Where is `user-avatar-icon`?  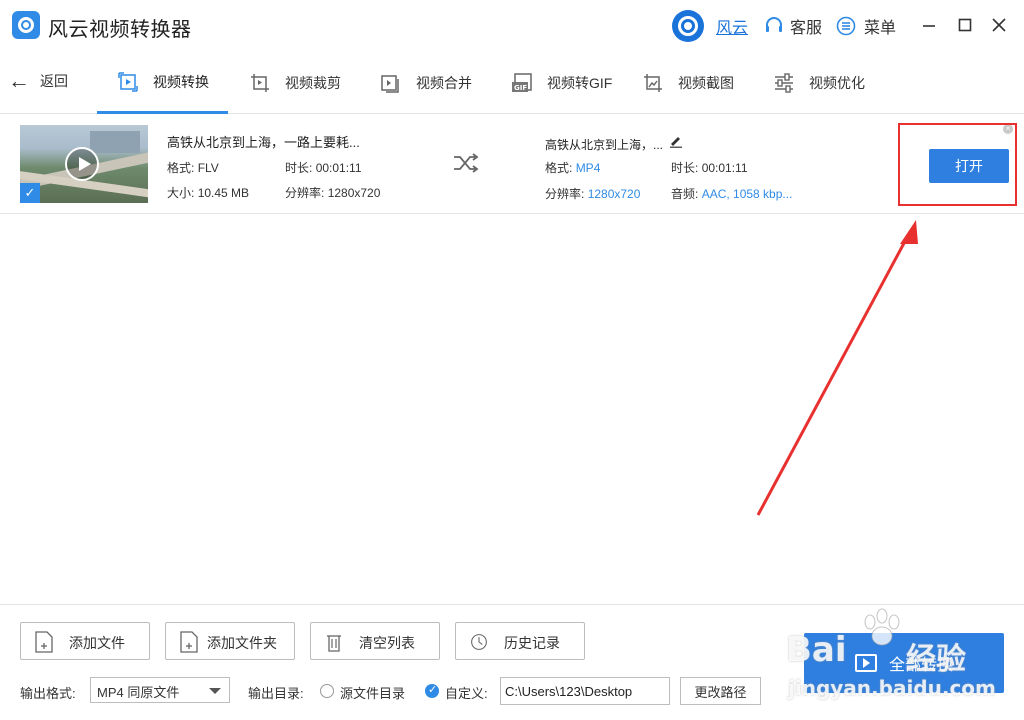 user-avatar-icon is located at coordinates (688, 26).